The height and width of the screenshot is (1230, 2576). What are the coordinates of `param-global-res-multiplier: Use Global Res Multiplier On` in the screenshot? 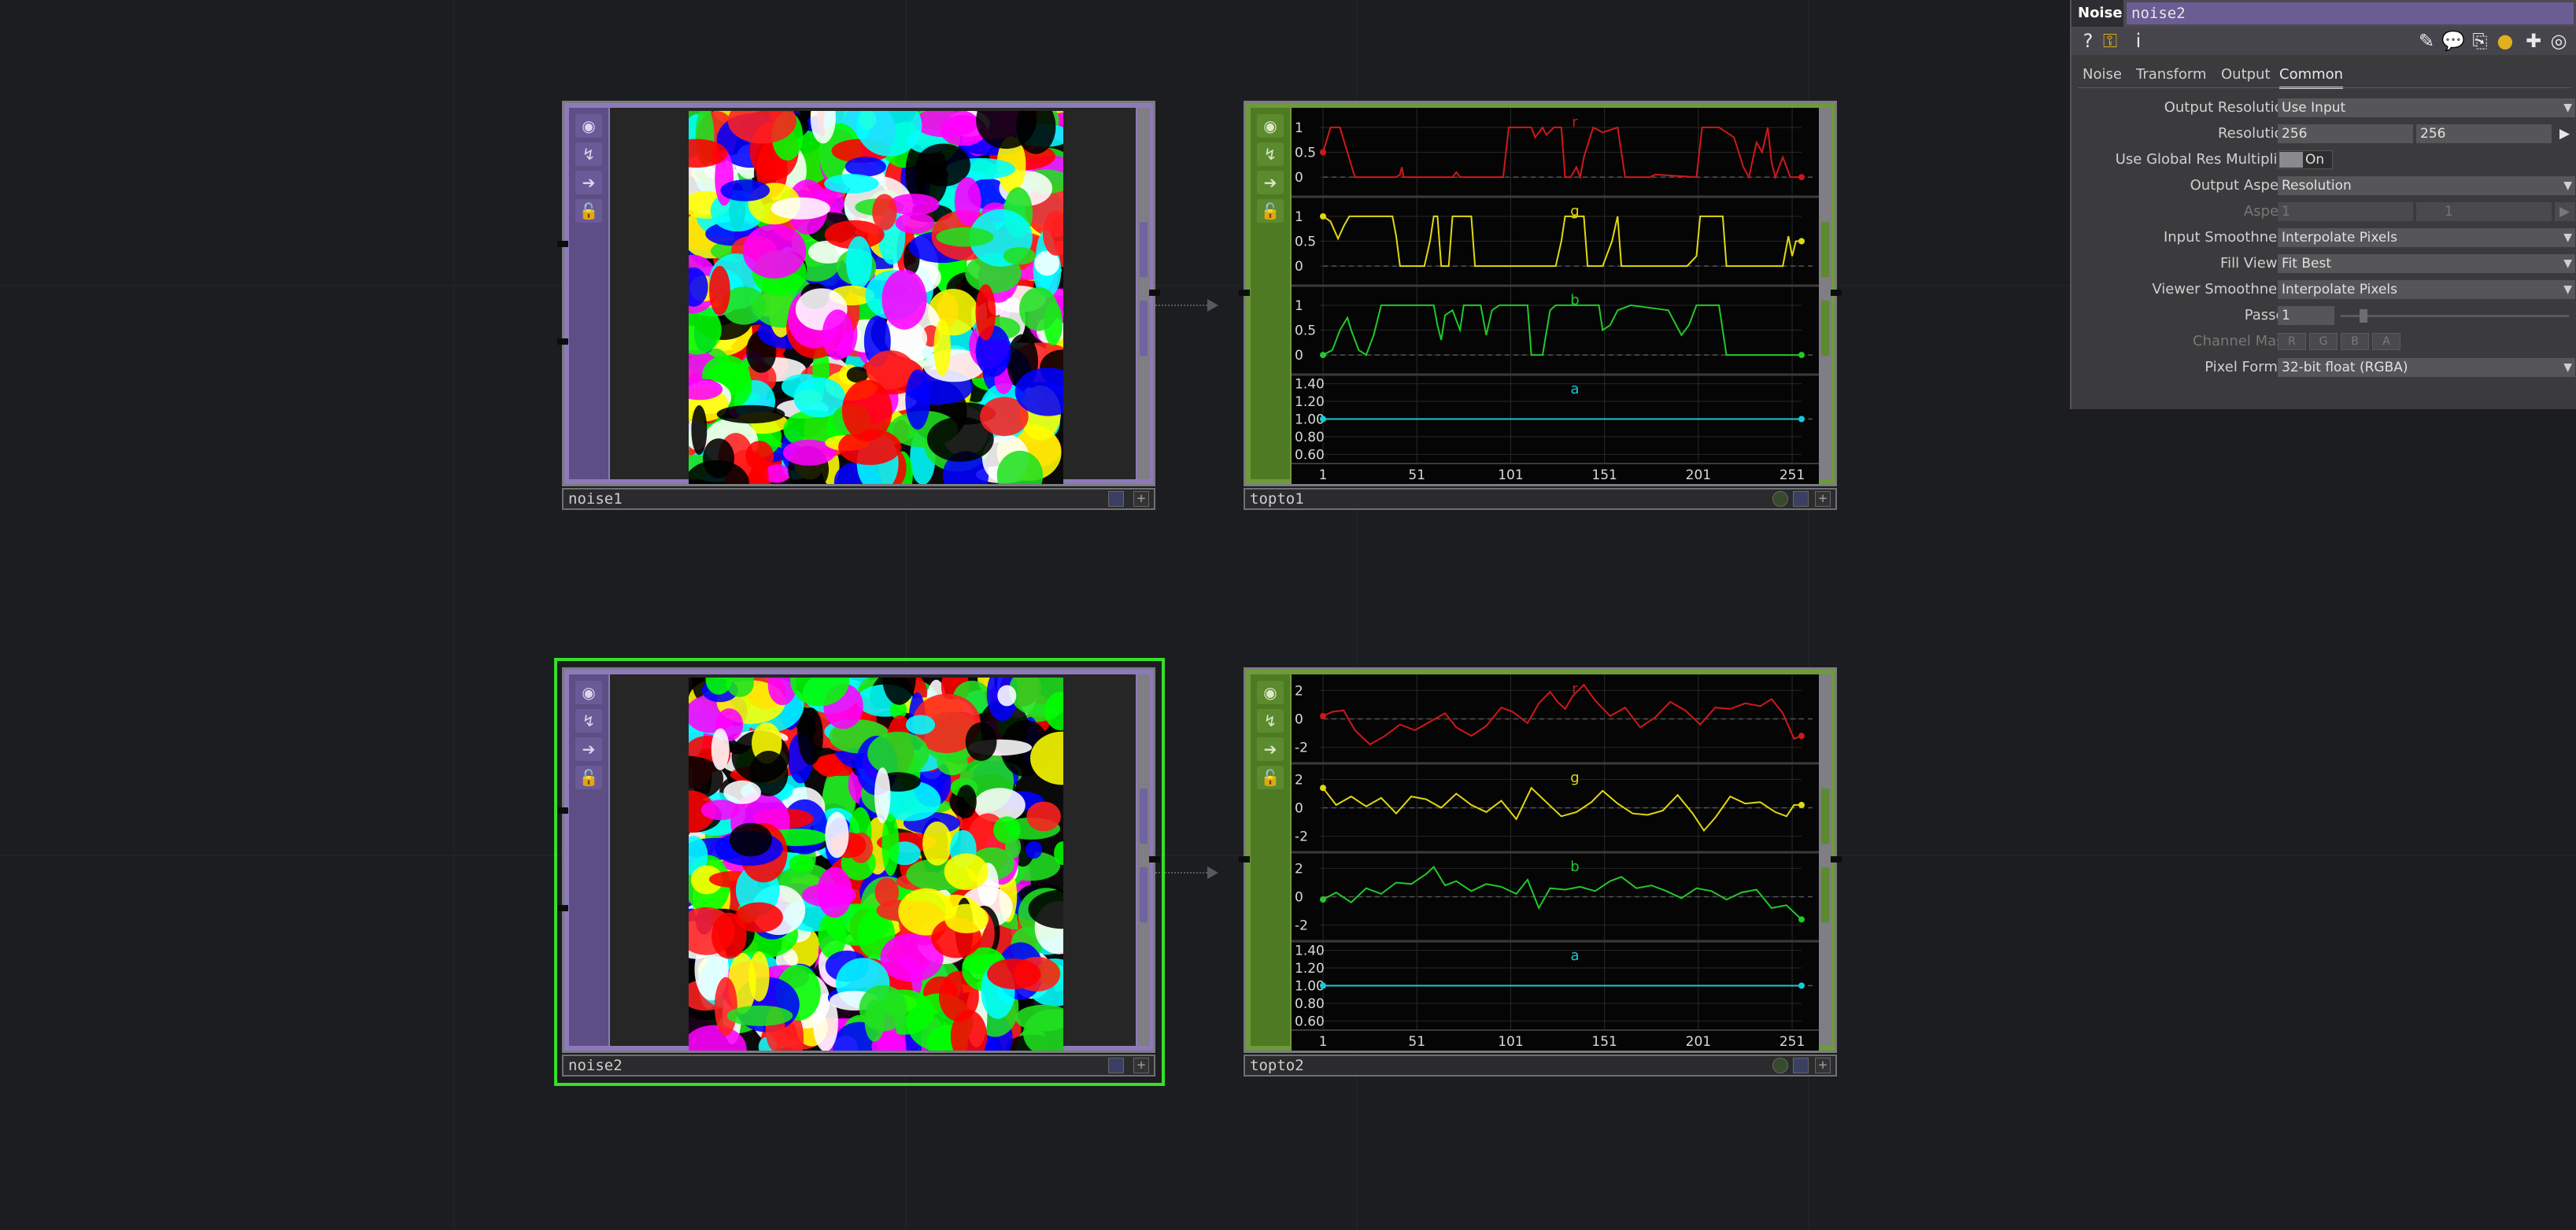 It's located at (2324, 160).